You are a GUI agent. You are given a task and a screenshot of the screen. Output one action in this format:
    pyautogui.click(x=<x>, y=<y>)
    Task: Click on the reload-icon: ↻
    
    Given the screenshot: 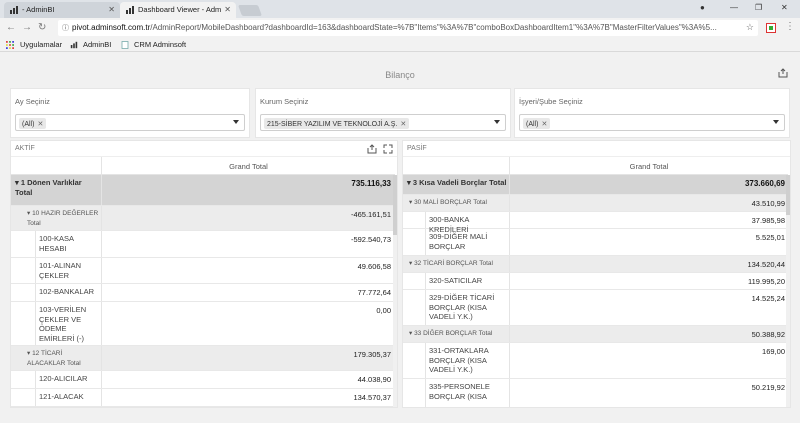 What is the action you would take?
    pyautogui.click(x=42, y=27)
    